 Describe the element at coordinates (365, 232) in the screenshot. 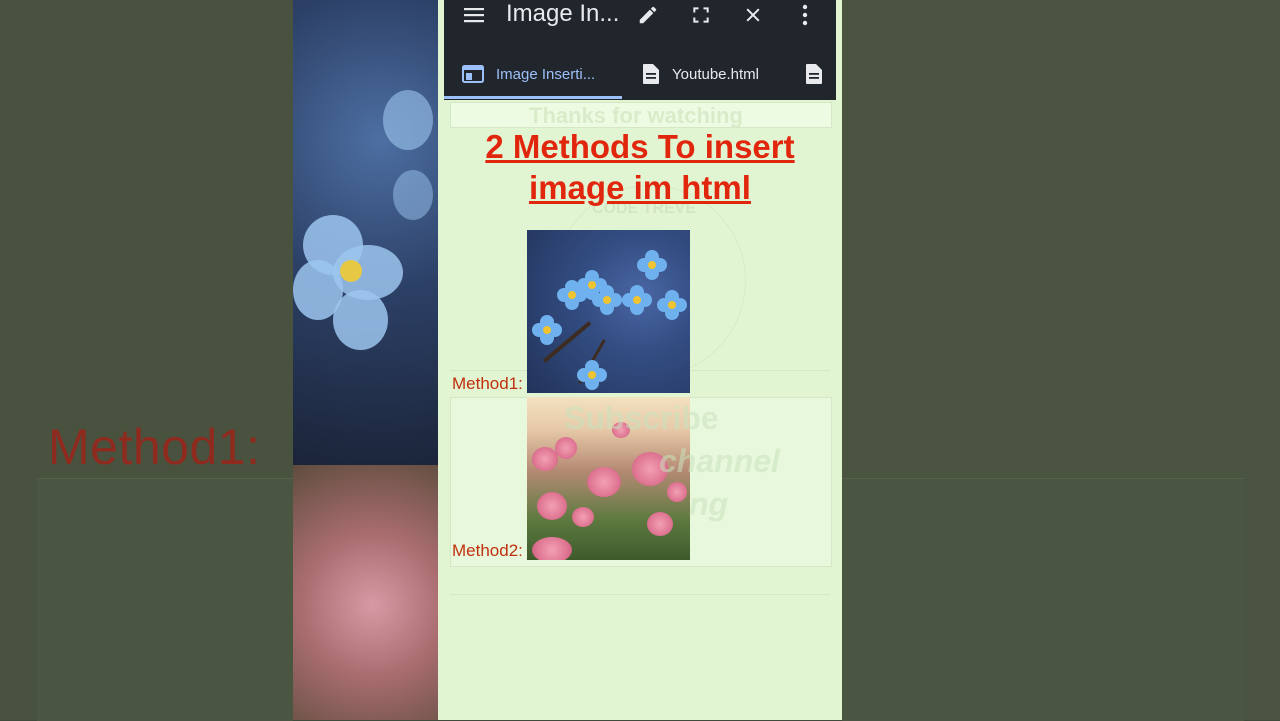

I see `background-blue-flower` at that location.